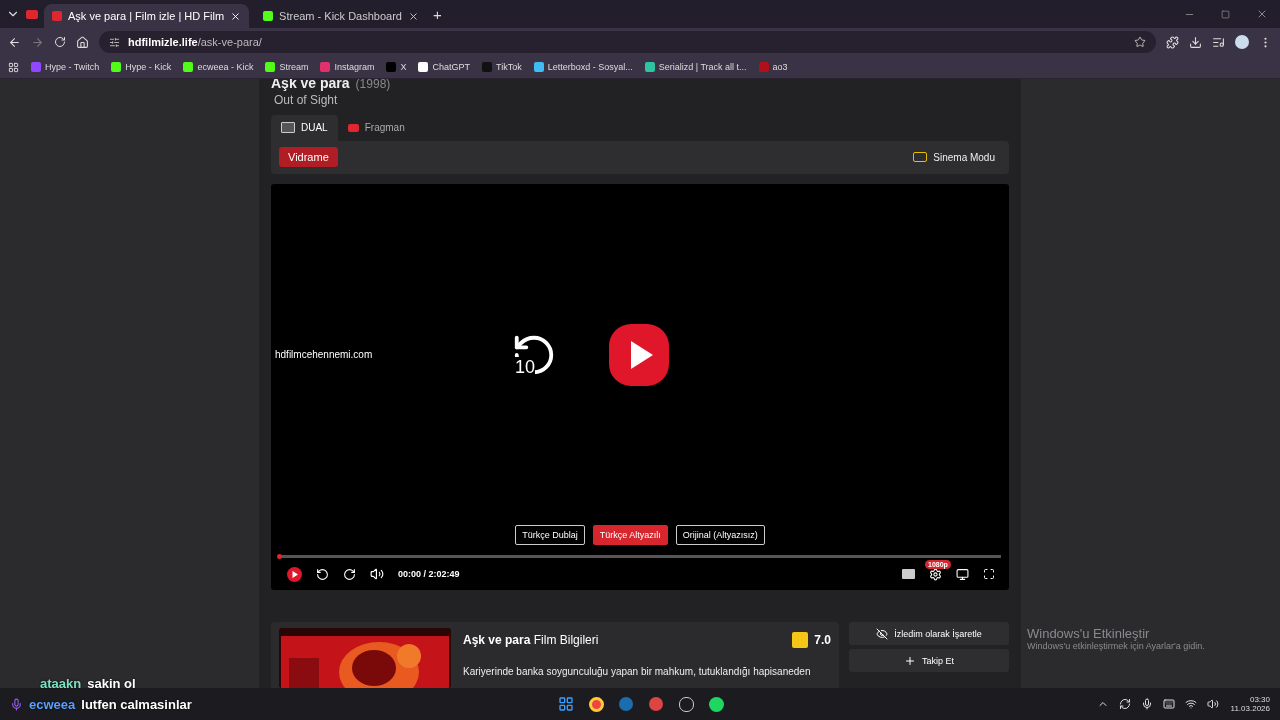 Image resolution: width=1280 pixels, height=720 pixels. What do you see at coordinates (1218, 42) in the screenshot?
I see `media-icon` at bounding box center [1218, 42].